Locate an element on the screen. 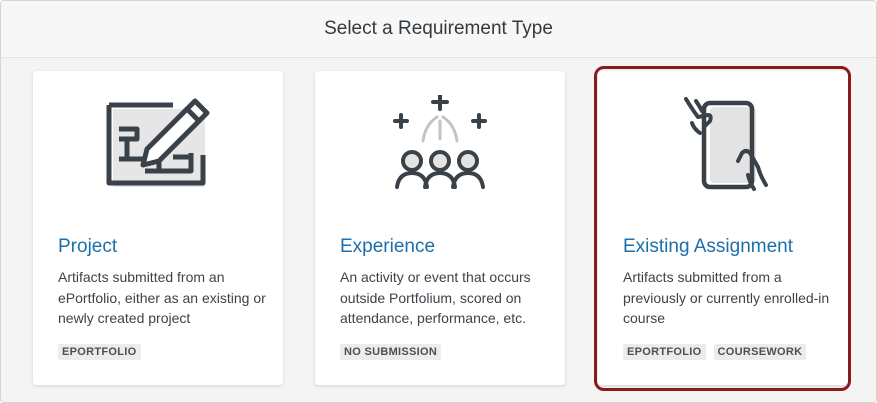 This screenshot has height=403, width=877. card-title: Experience is located at coordinates (388, 246).